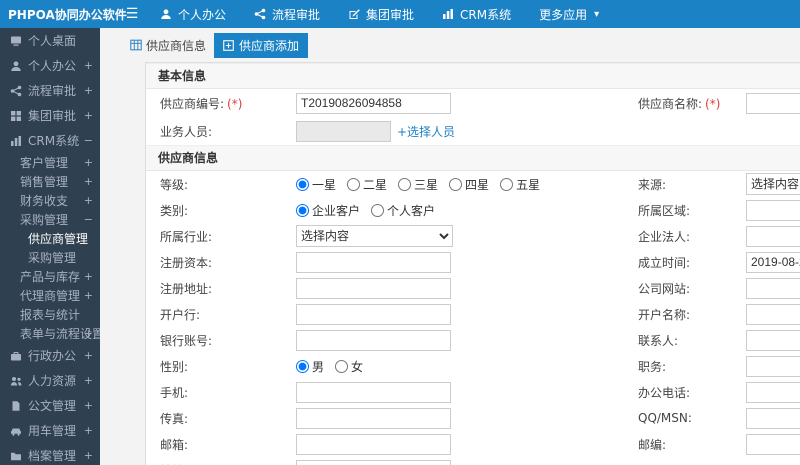  I want to click on tab-supplier-info: 供应商信息, so click(168, 45).